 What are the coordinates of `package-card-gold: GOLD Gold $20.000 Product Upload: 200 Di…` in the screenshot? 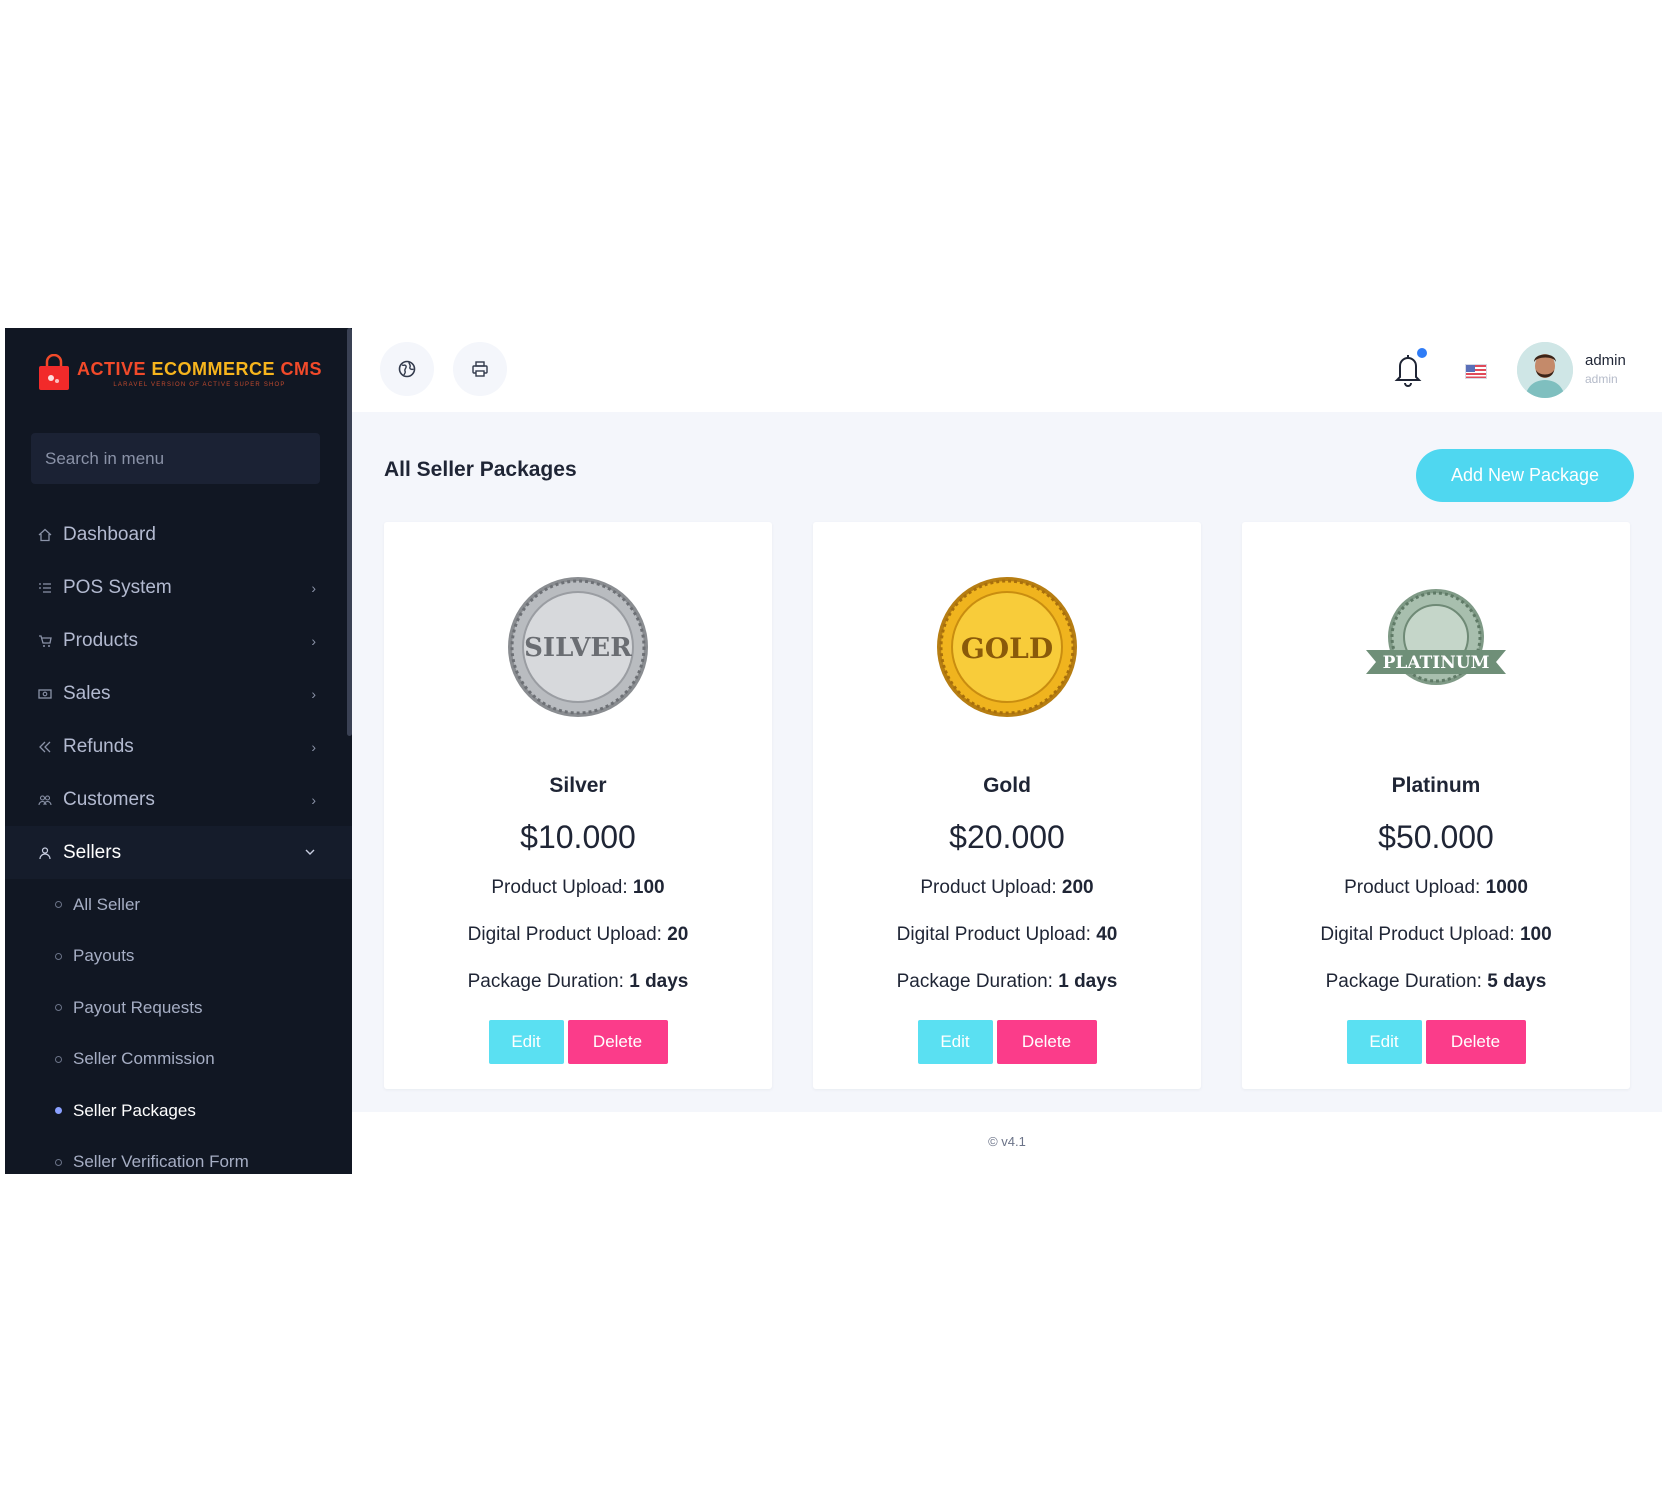 It's located at (1007, 805).